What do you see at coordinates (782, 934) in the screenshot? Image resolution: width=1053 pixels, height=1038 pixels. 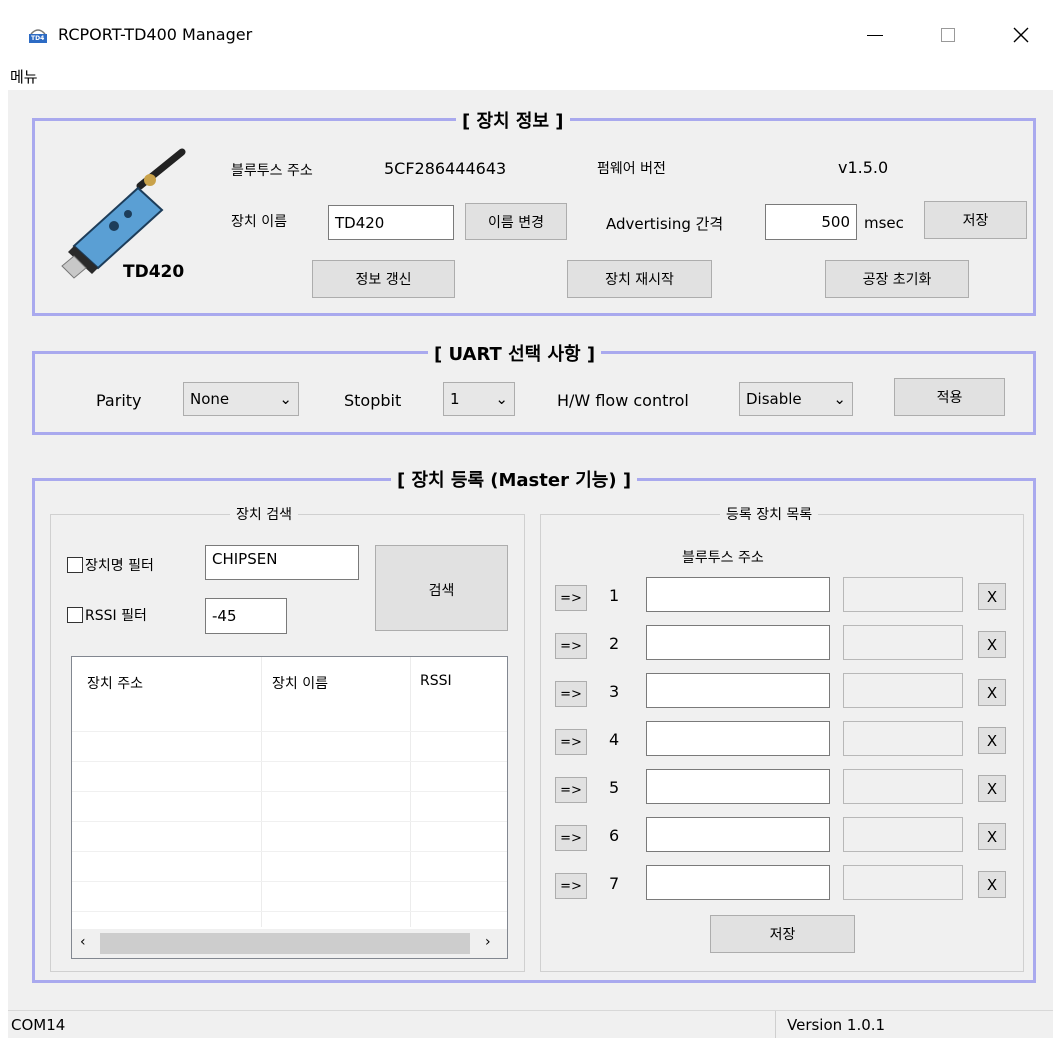 I see `registered-save-button: 저장` at bounding box center [782, 934].